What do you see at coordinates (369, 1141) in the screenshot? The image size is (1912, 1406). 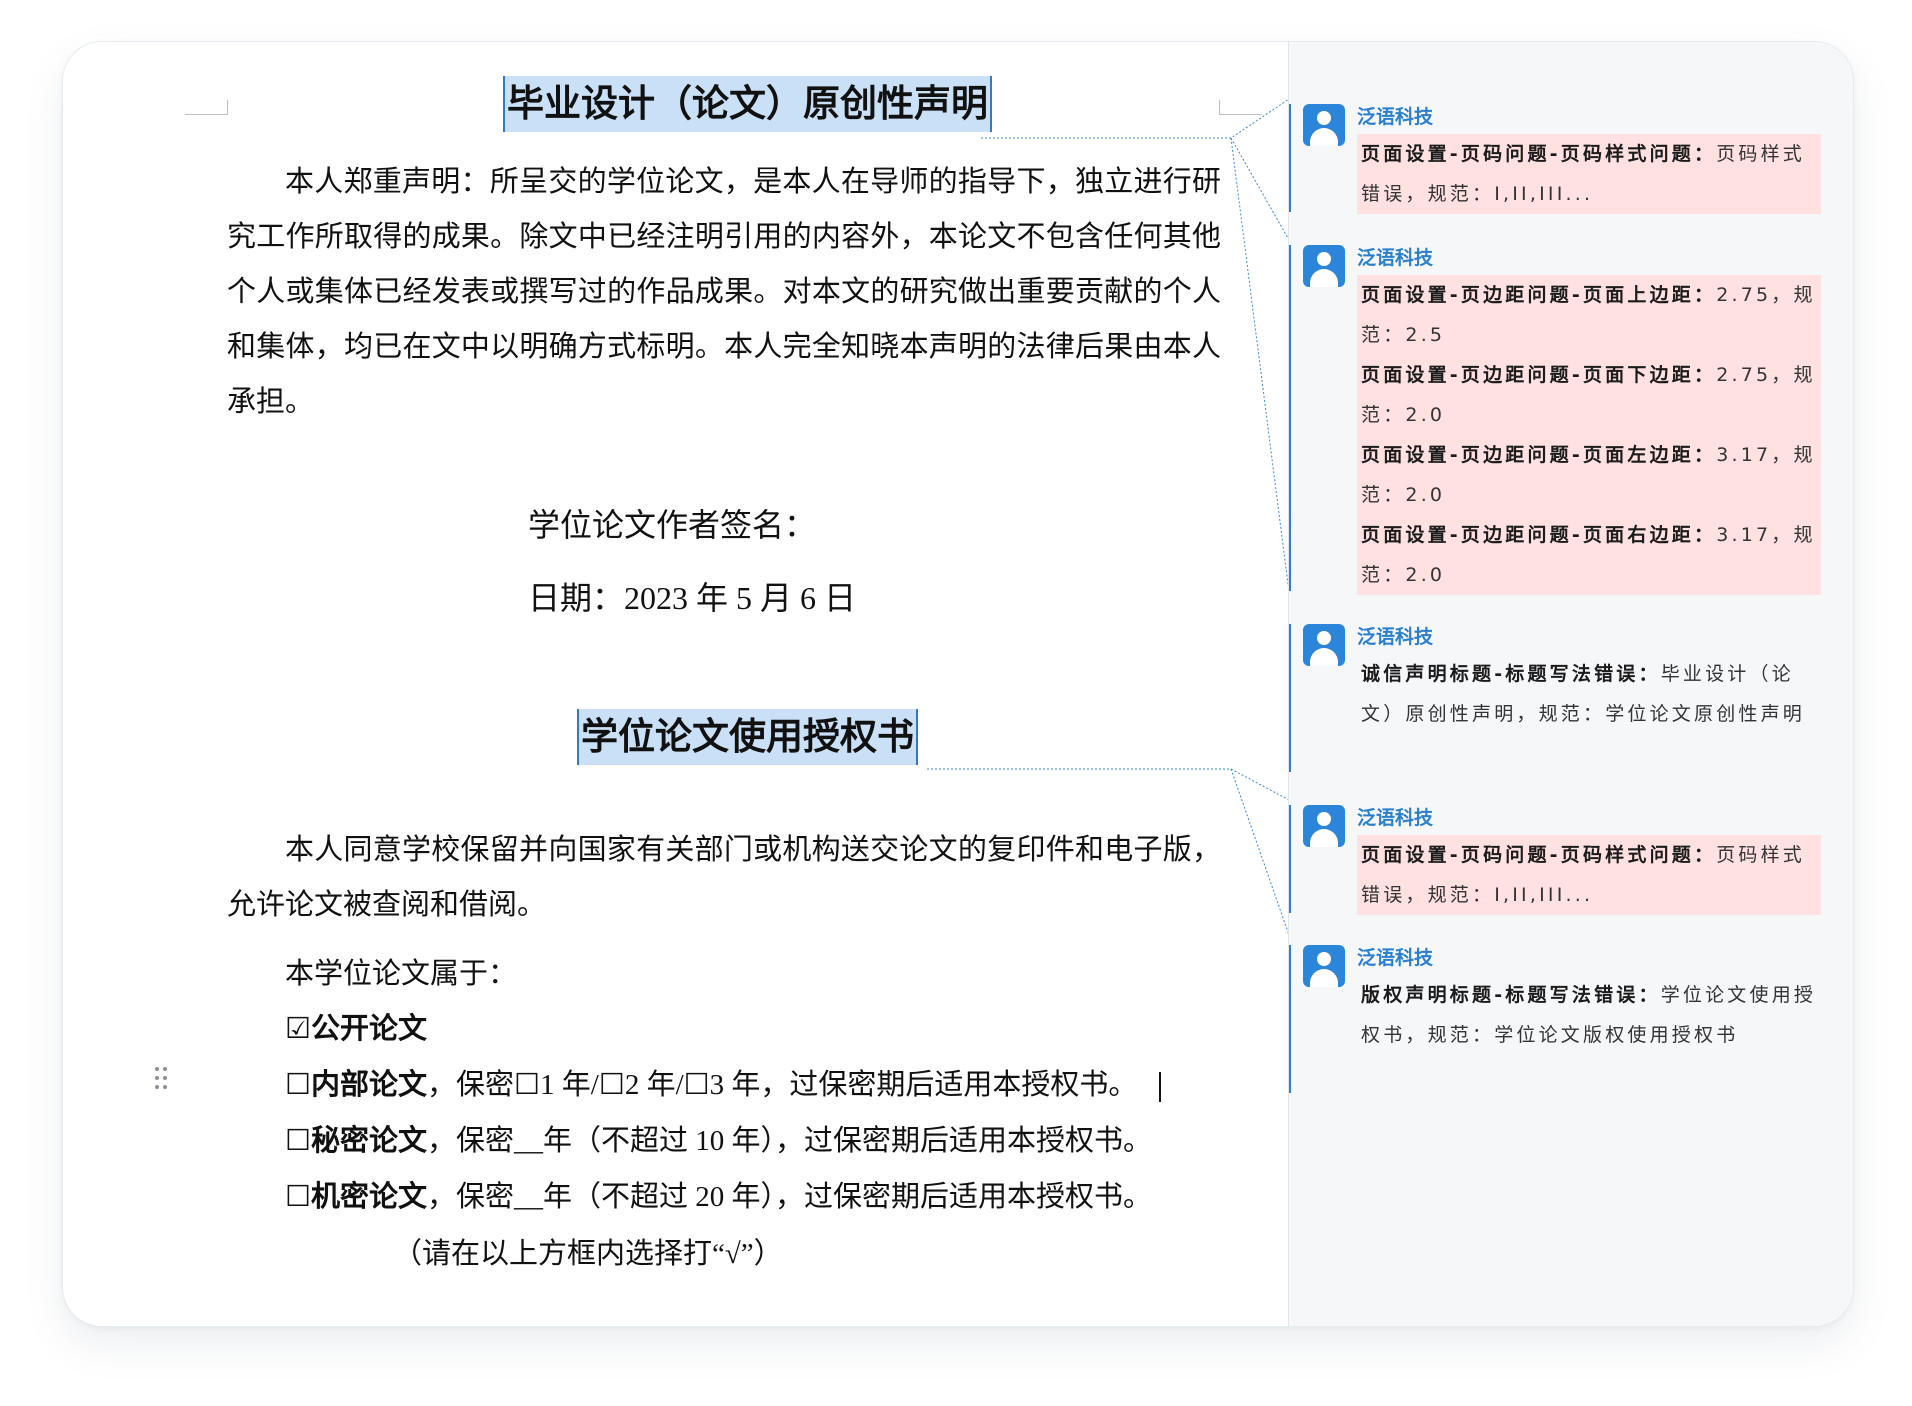 I see `option-label: 秘密论文` at bounding box center [369, 1141].